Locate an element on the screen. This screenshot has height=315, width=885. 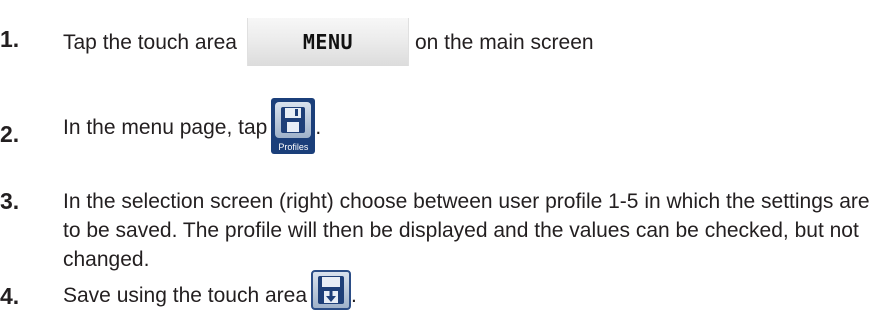
step-number: 1. is located at coordinates (10, 39).